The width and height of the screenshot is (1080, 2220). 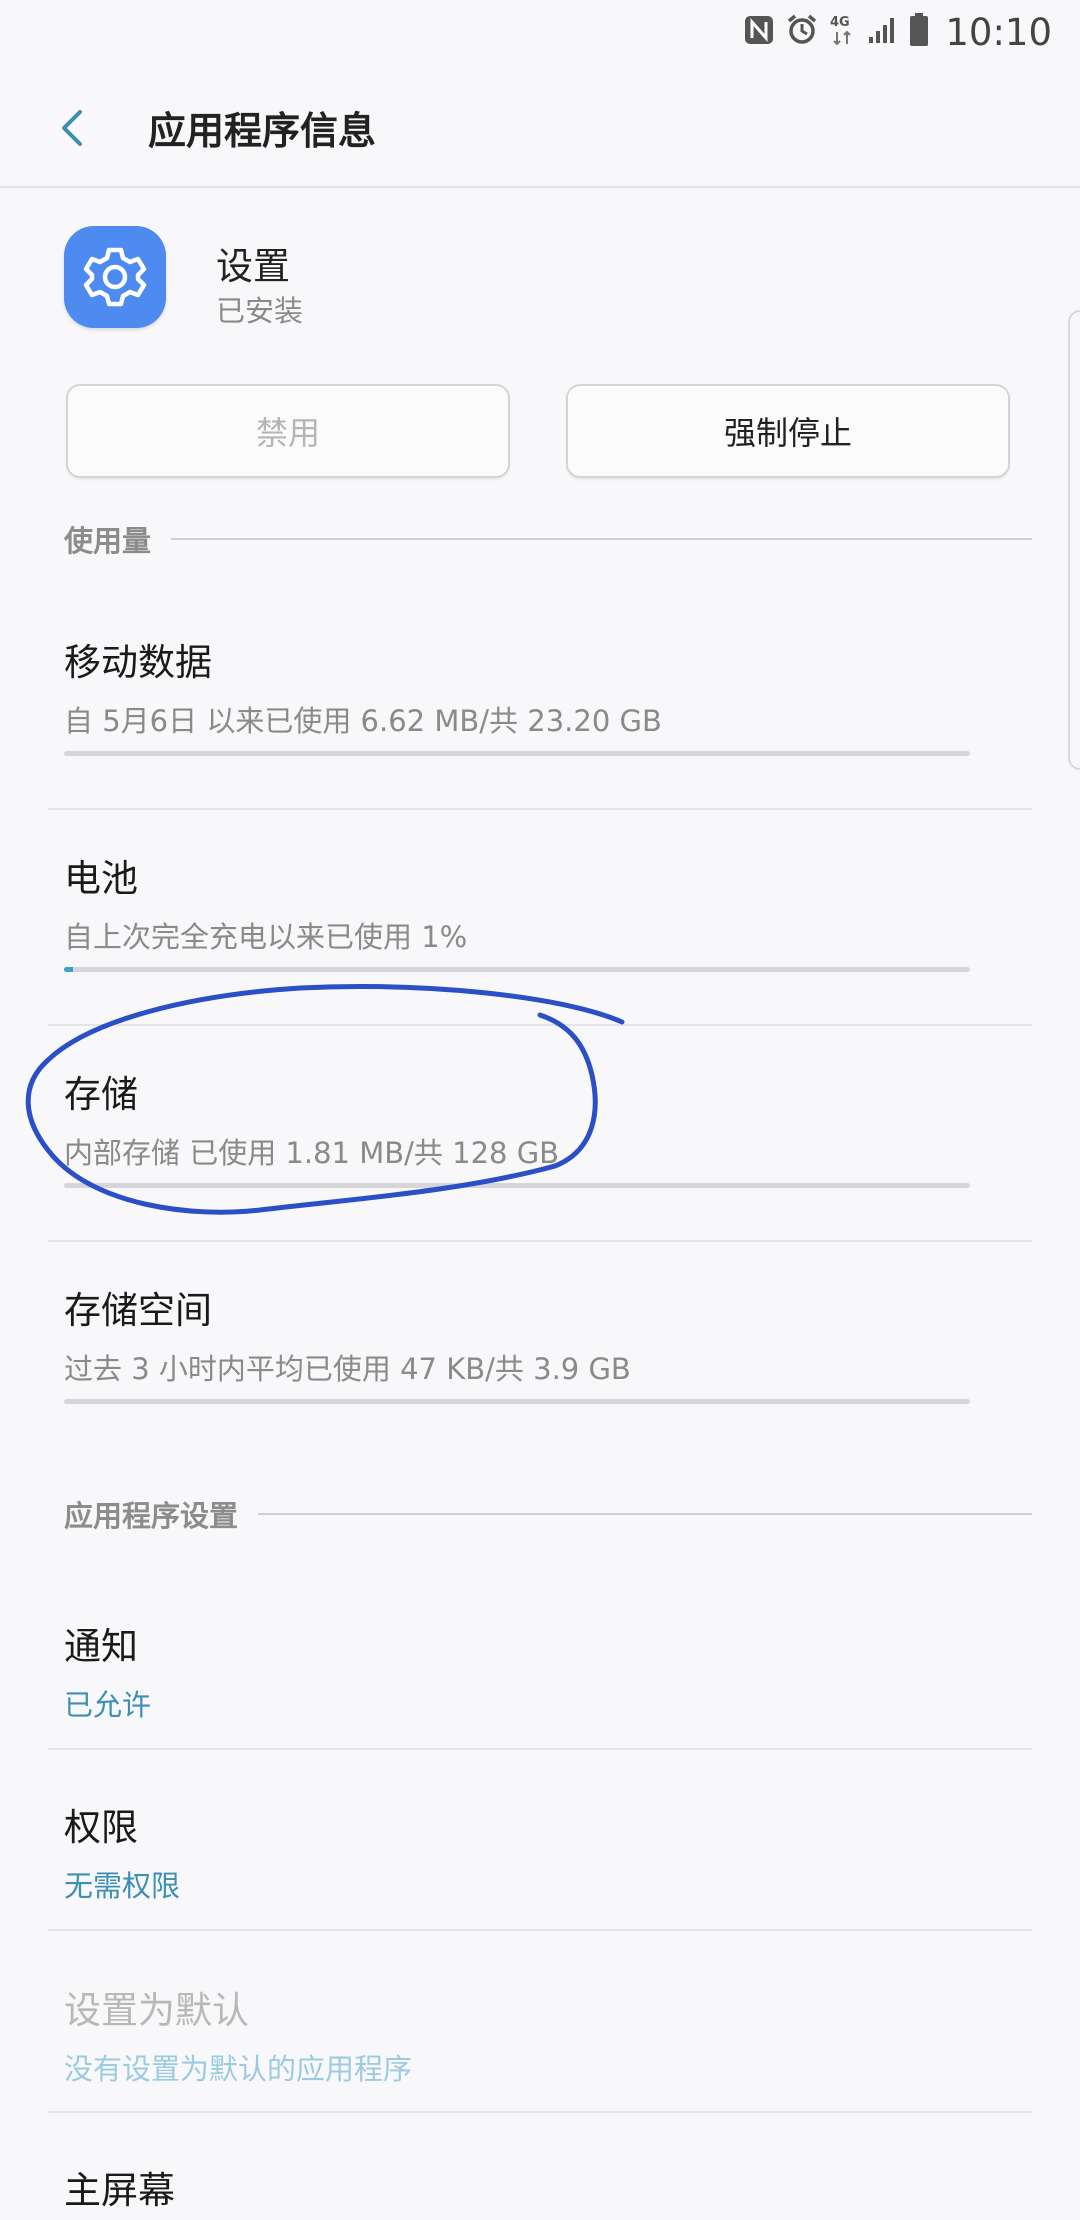 I want to click on back-button, so click(x=74, y=128).